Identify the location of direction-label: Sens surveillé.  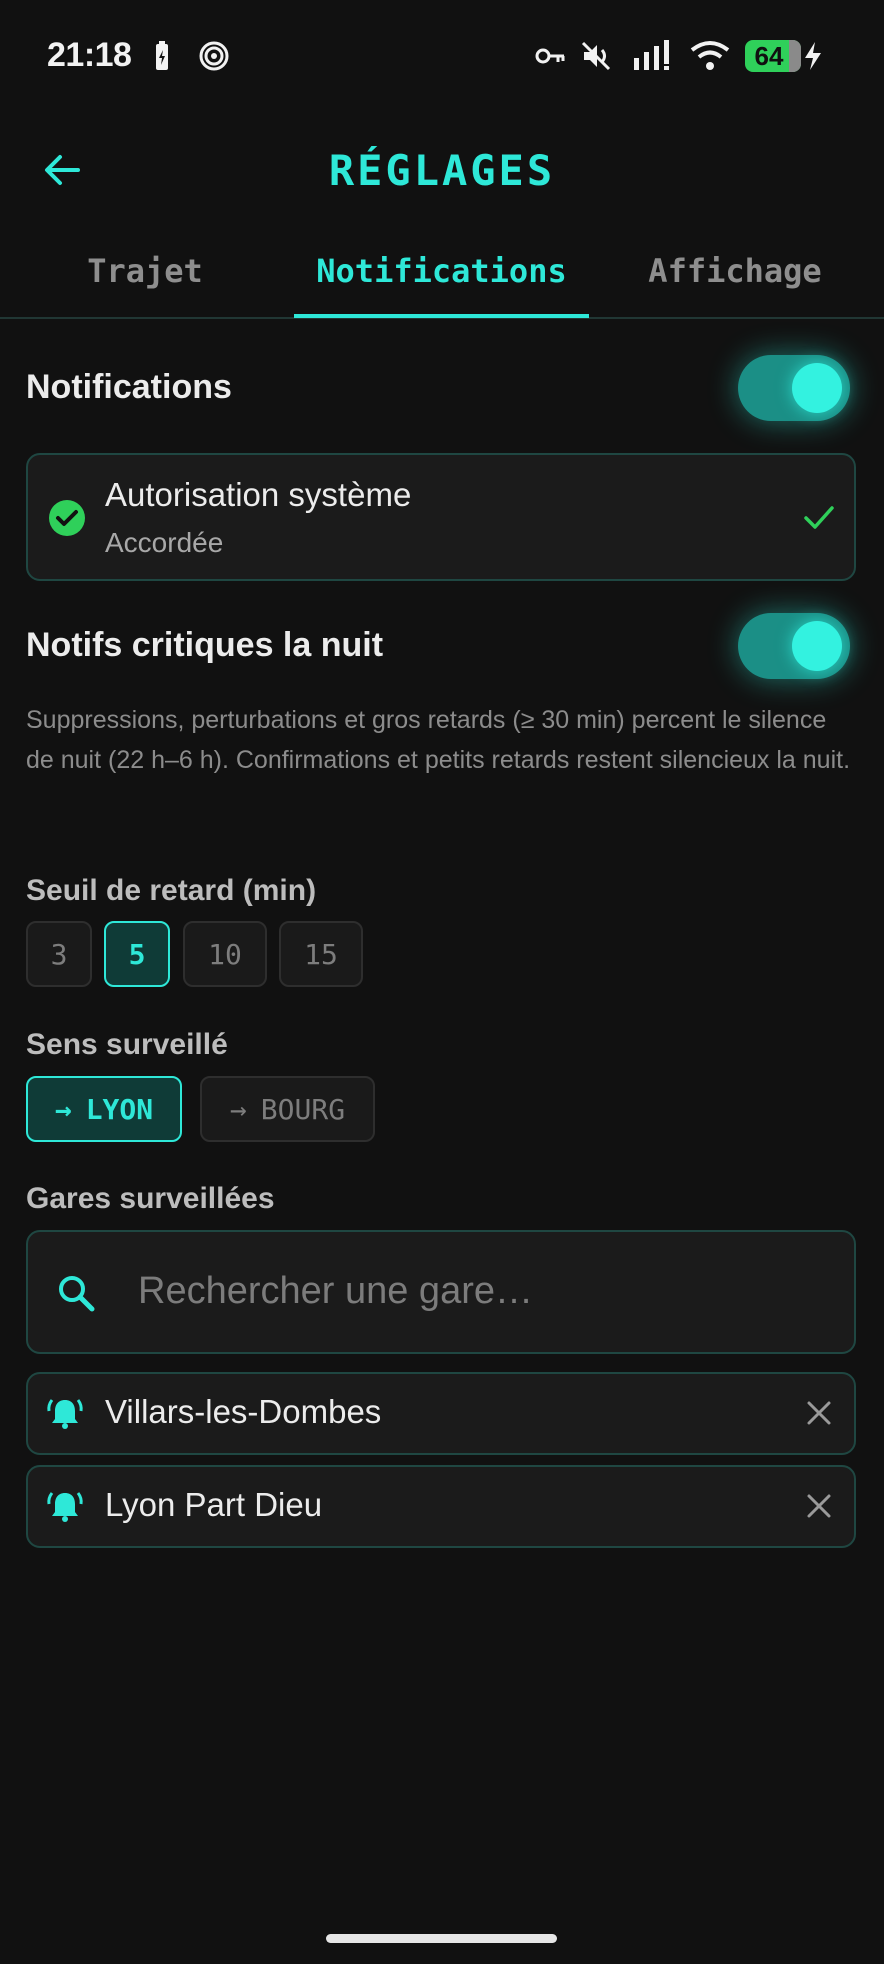
(127, 1044).